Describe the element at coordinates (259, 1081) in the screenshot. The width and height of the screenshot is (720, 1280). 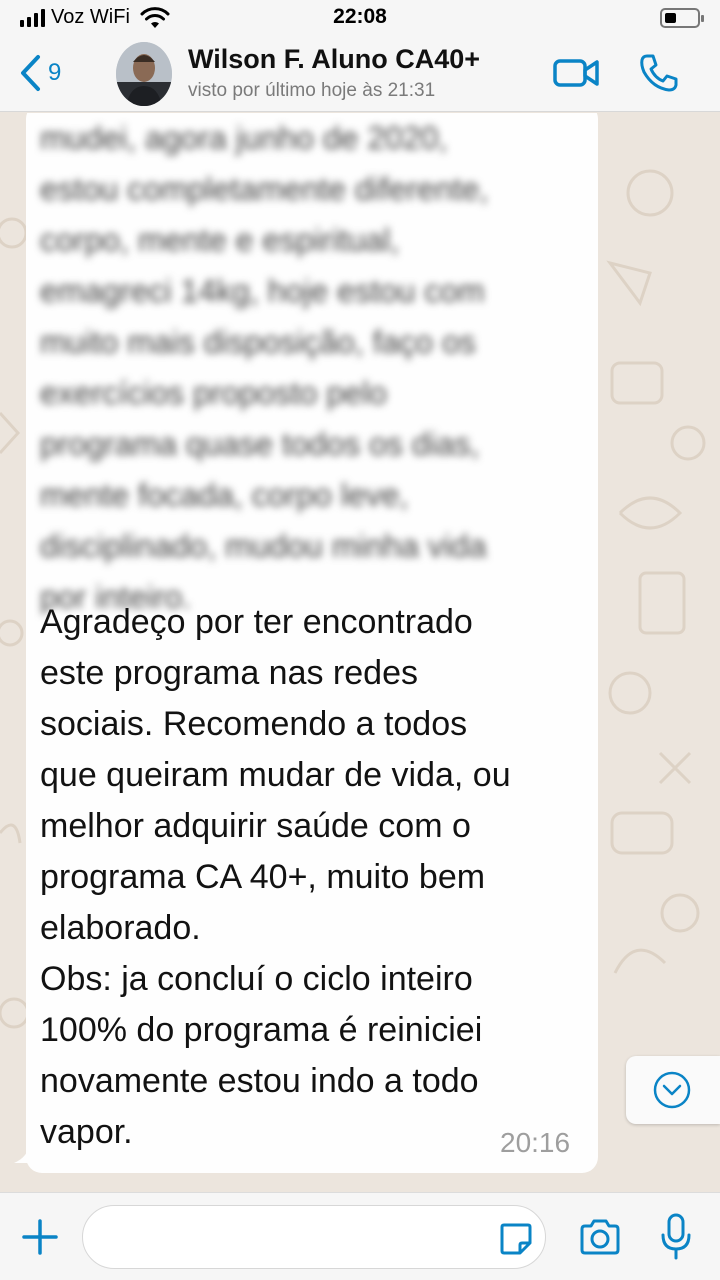
I see `message-line: novamente estou indo a todo` at that location.